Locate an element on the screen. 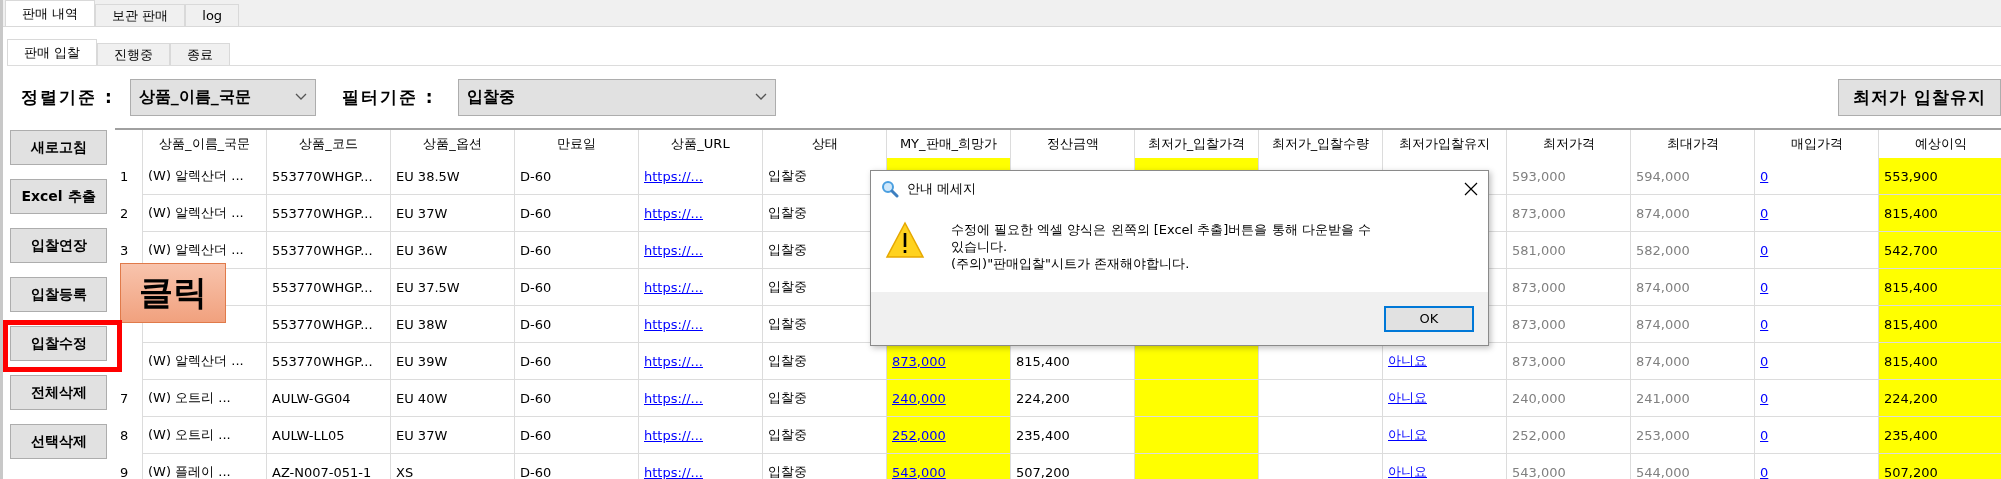  side-button: Excel 추출 is located at coordinates (58, 196).